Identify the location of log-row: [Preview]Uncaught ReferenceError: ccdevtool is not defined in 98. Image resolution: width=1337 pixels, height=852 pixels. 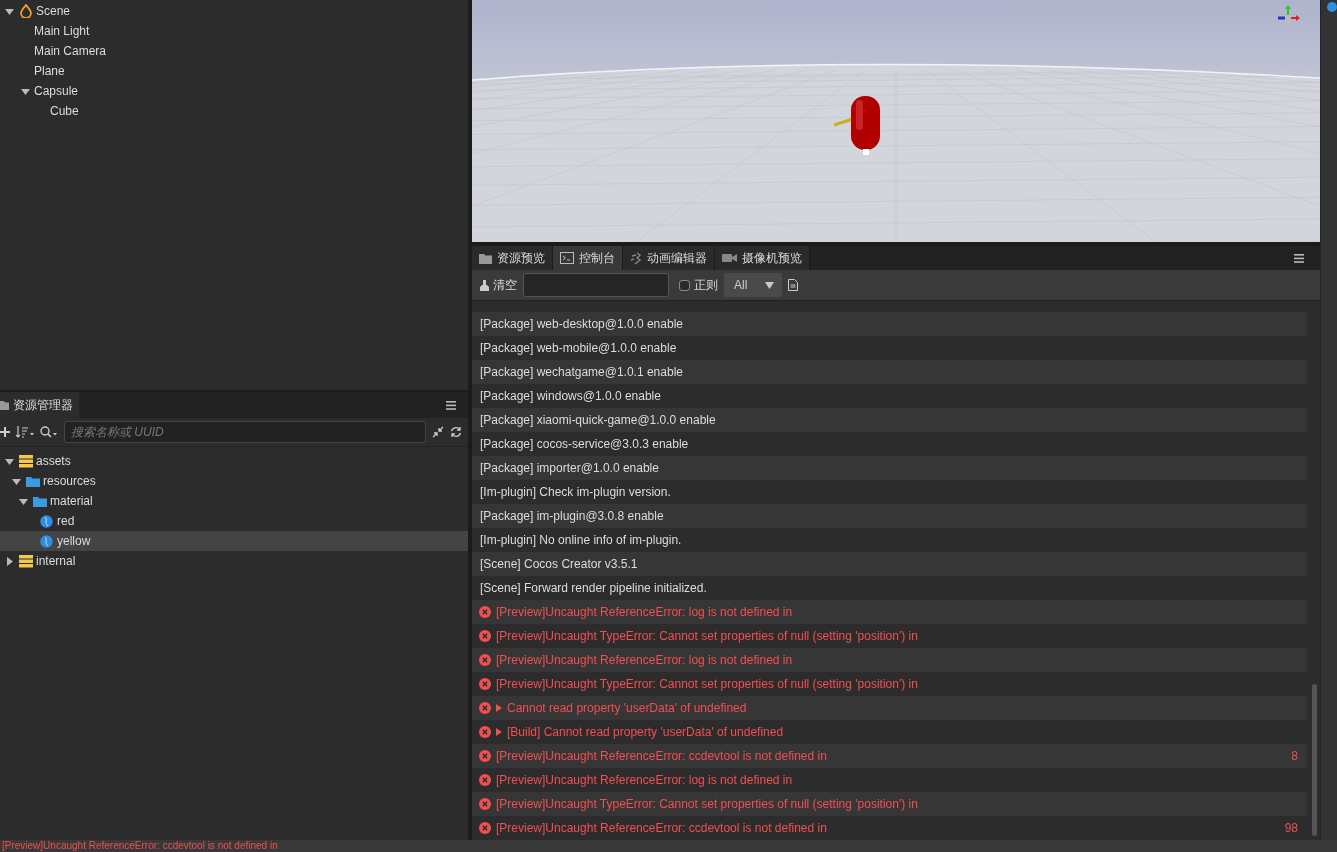
(889, 828).